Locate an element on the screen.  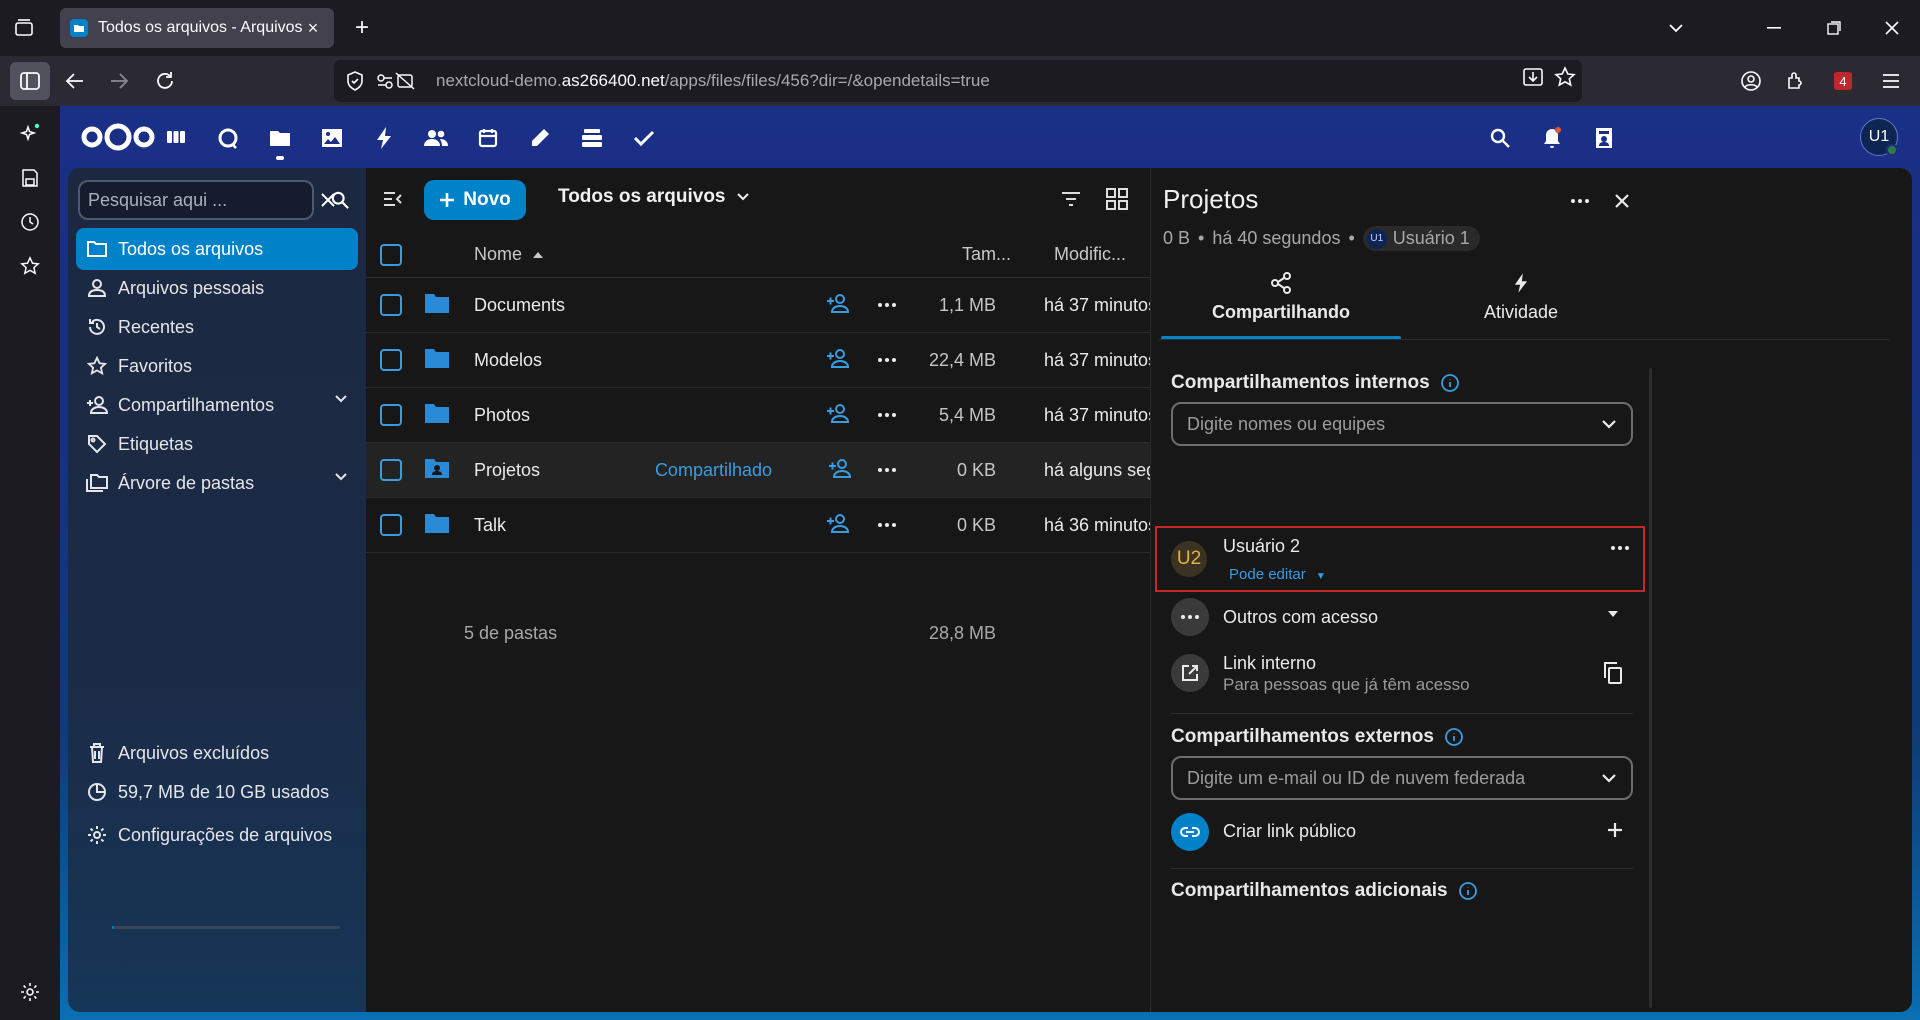
tasks-app-icon is located at coordinates (644, 138).